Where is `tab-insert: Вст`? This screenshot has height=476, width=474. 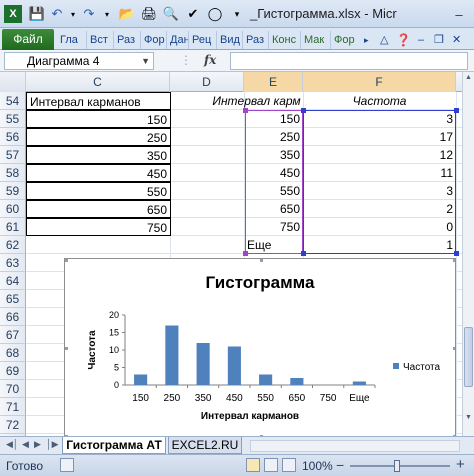
tab-insert: Вст is located at coordinates (99, 40).